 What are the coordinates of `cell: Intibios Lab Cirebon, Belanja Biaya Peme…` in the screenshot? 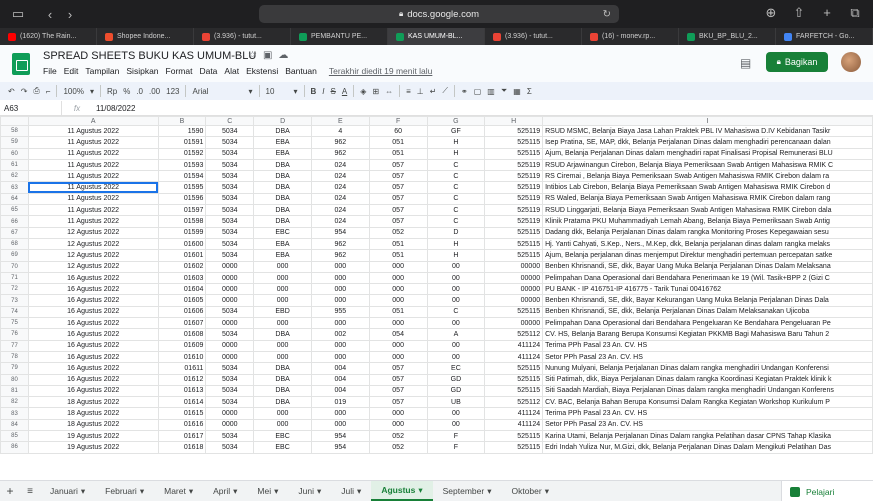 It's located at (707, 187).